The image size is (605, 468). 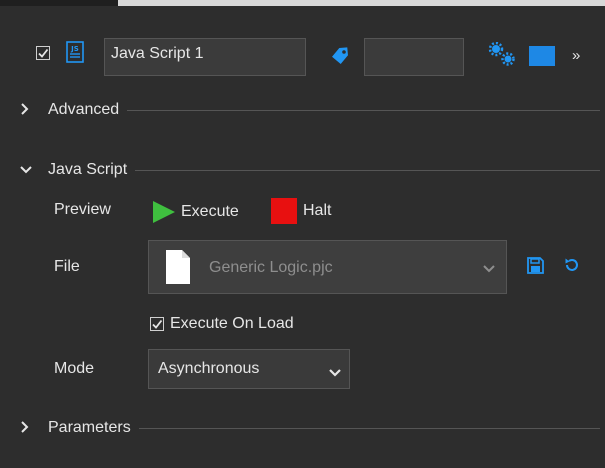 What do you see at coordinates (535, 265) in the screenshot?
I see `save-icon` at bounding box center [535, 265].